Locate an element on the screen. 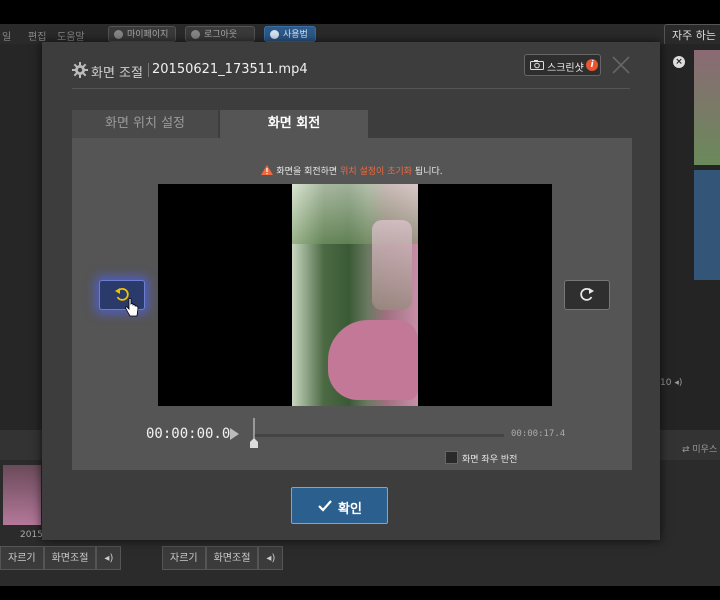 The height and width of the screenshot is (600, 720). file-name: 20150621_173511.mp4 is located at coordinates (230, 69).